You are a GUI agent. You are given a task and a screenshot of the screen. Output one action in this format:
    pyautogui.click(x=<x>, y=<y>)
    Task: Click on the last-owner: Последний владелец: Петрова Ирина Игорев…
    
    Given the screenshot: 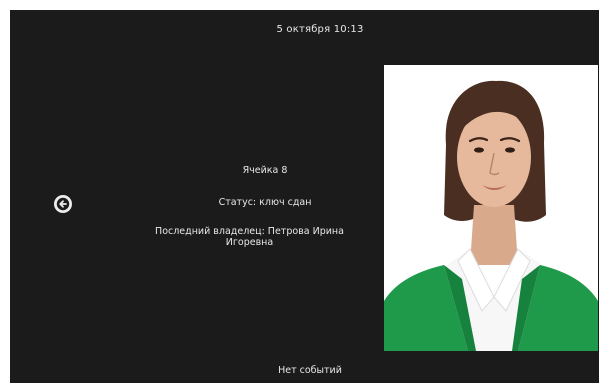 What is the action you would take?
    pyautogui.click(x=249, y=237)
    